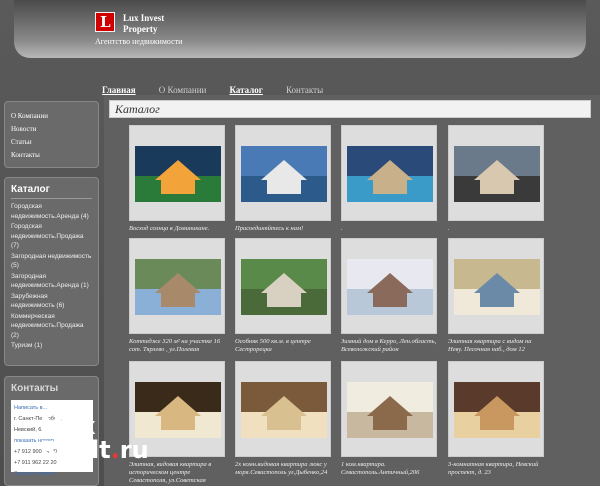  I want to click on cottage-photo, so click(177, 286).